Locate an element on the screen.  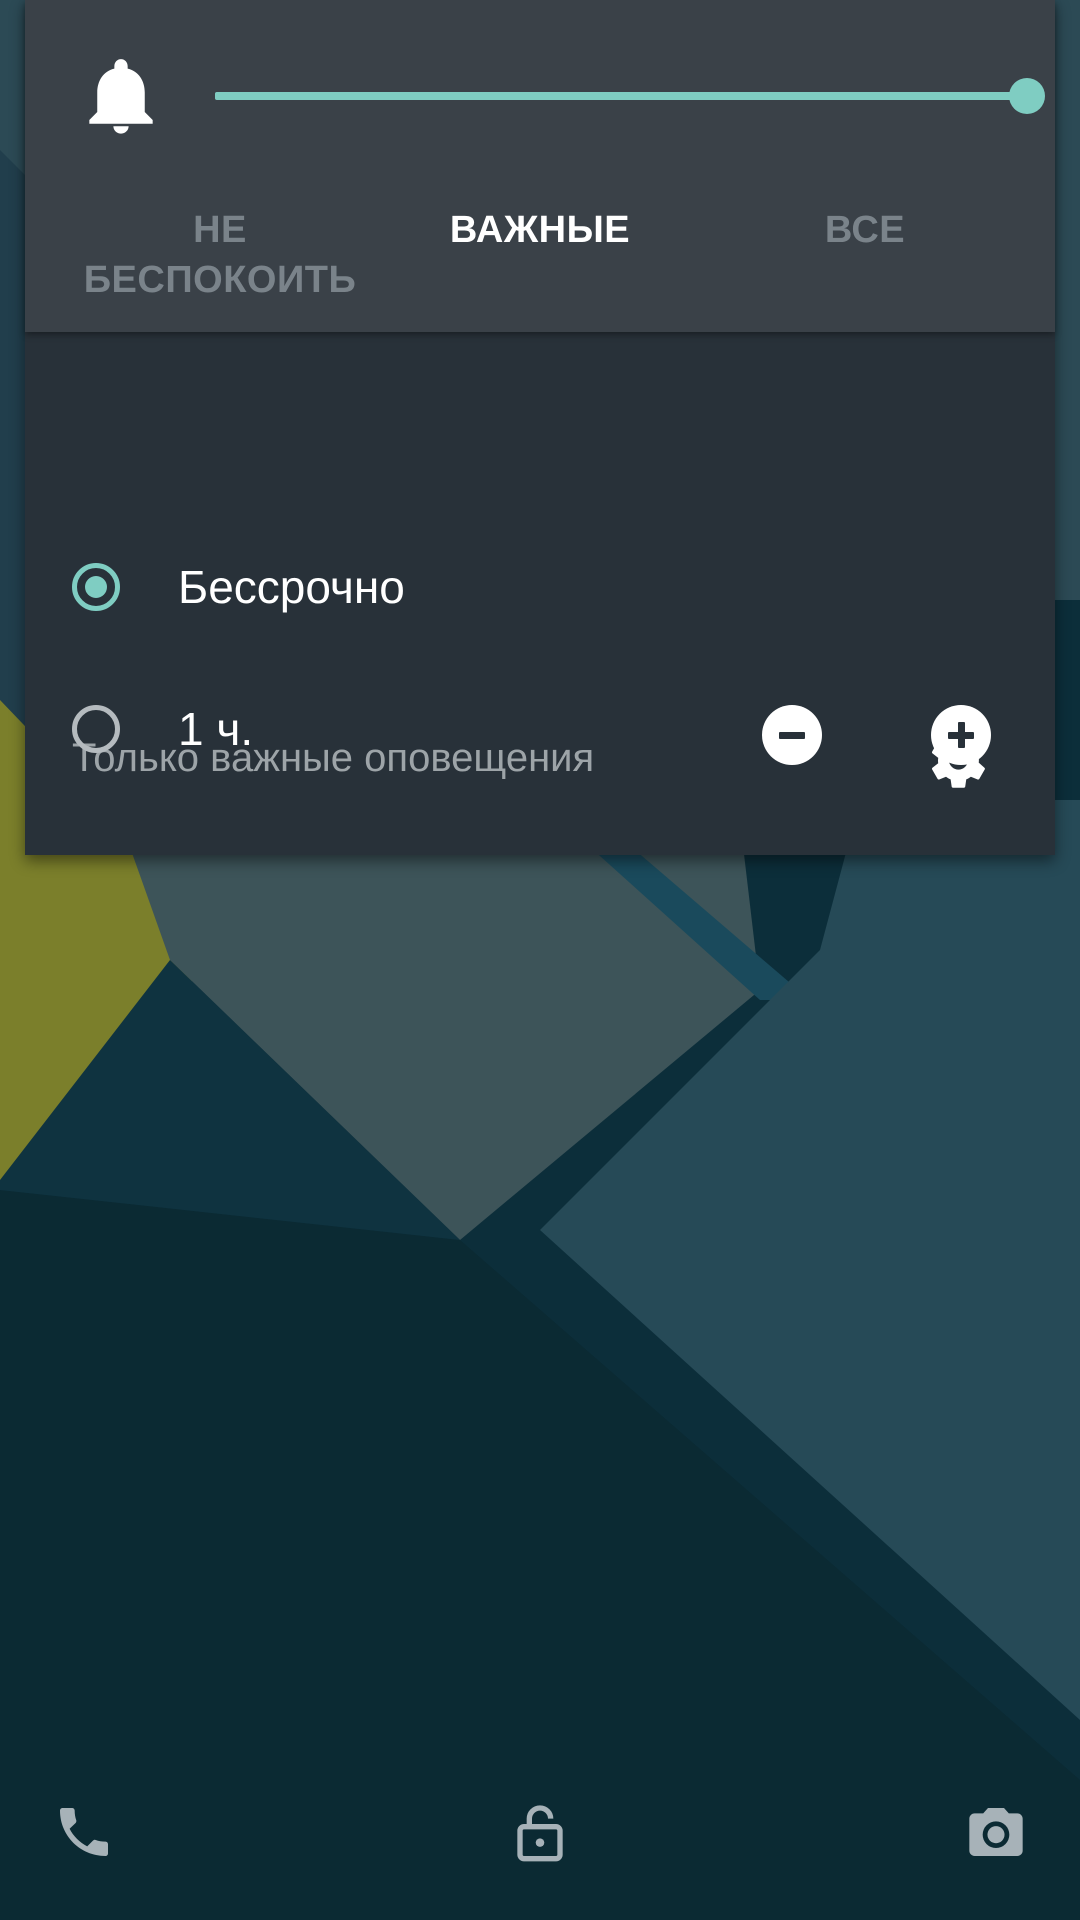
option-label: 1 ч. is located at coordinates (216, 729).